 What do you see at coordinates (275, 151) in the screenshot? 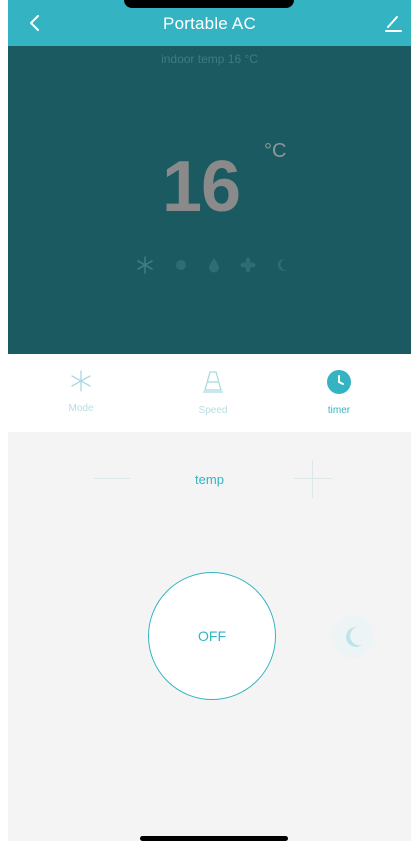
I see `temperature-unit: °C` at bounding box center [275, 151].